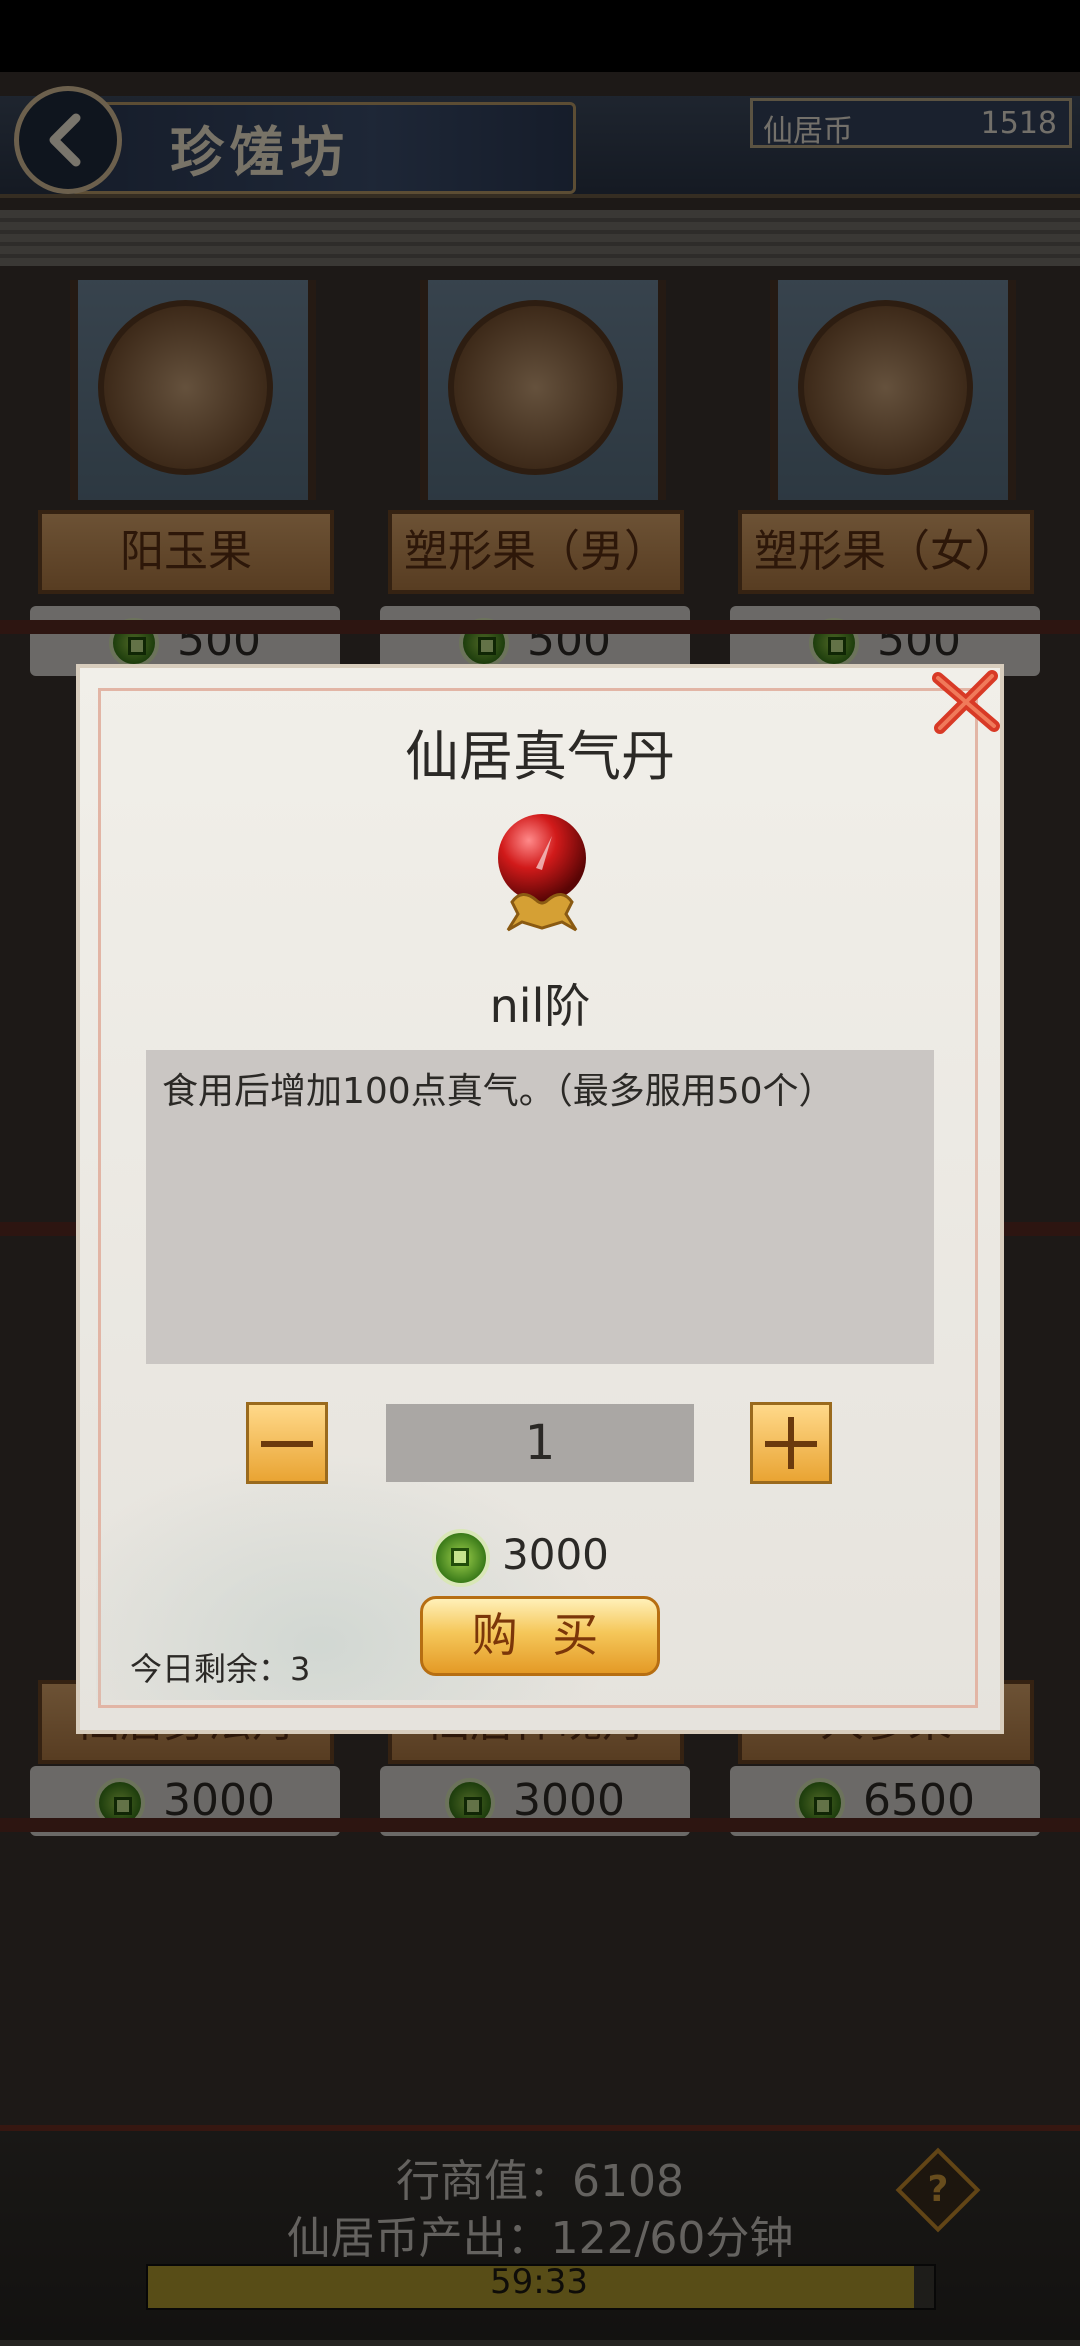 Image resolution: width=1080 pixels, height=2346 pixels. Describe the element at coordinates (540, 1443) in the screenshot. I see `quantity-field: 1` at that location.